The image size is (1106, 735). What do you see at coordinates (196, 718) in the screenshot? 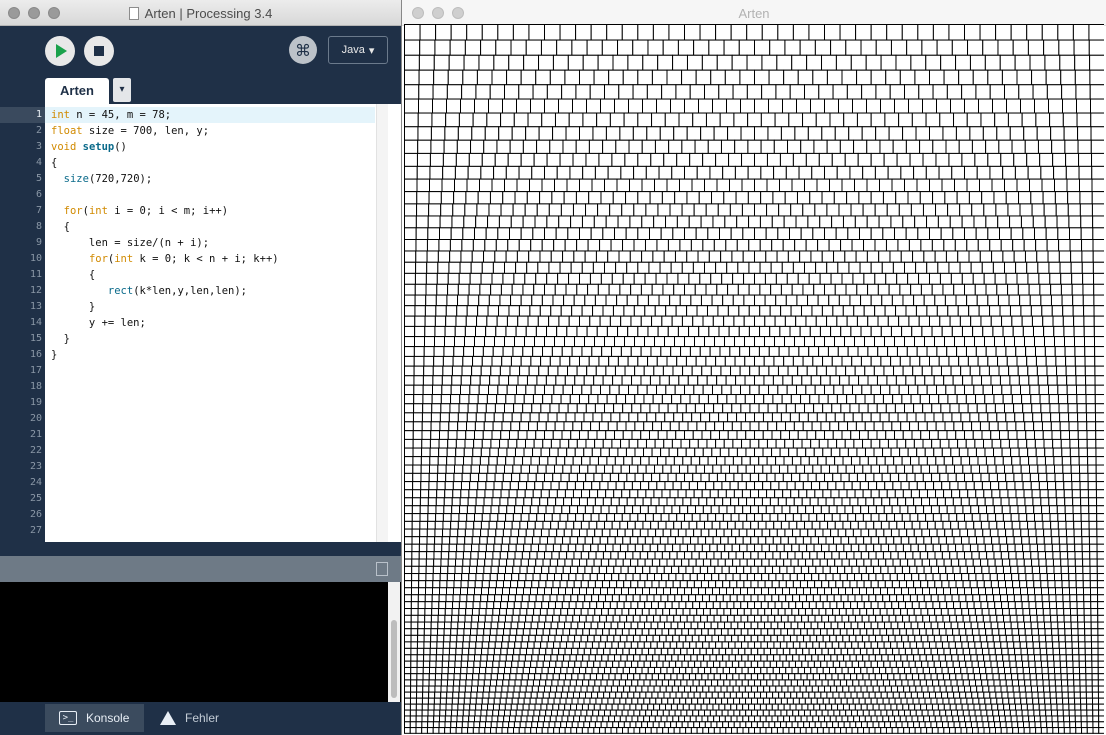
I see `tab-errors: Fehler` at bounding box center [196, 718].